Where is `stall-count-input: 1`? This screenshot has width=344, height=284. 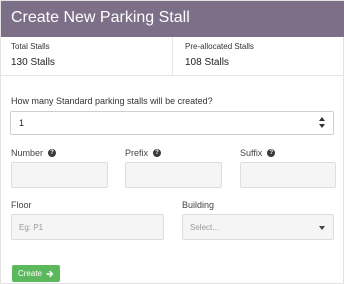
stall-count-input: 1 is located at coordinates (172, 123).